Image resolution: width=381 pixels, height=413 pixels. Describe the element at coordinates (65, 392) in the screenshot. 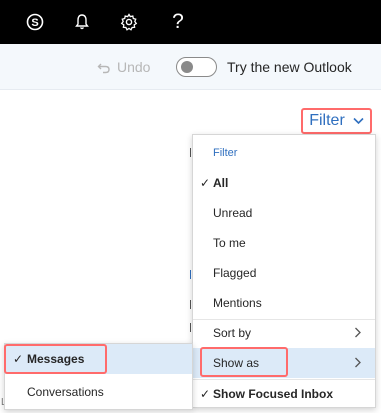

I see `submenu-item-label: Conversations` at that location.